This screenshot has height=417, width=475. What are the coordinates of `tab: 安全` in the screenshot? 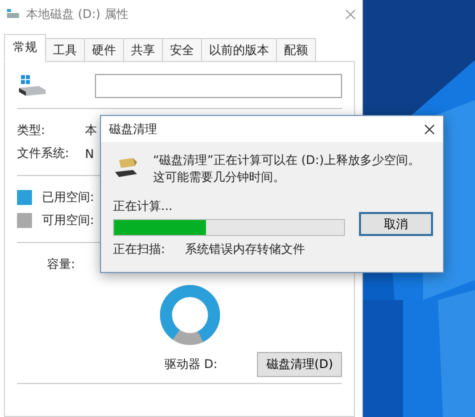 It's located at (182, 50).